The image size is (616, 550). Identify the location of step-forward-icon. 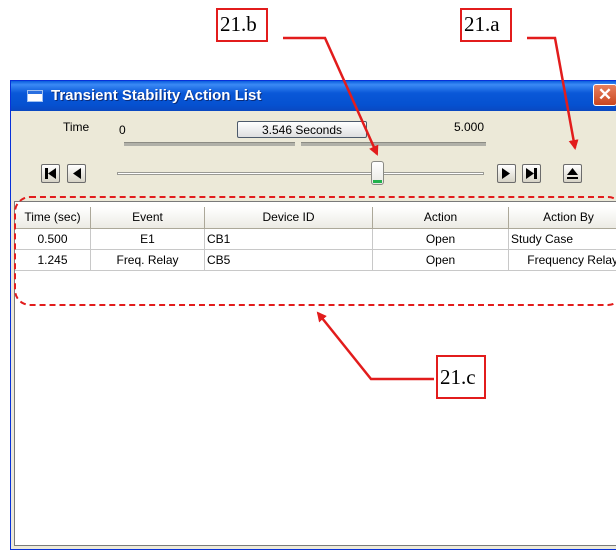
(506, 173).